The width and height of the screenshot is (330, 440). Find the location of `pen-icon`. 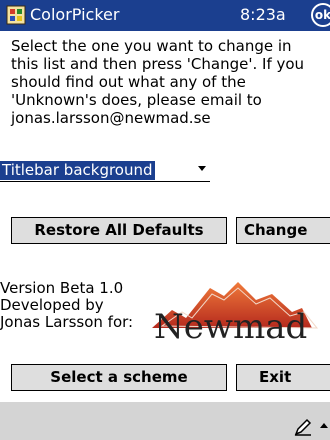

pen-icon is located at coordinates (303, 427).